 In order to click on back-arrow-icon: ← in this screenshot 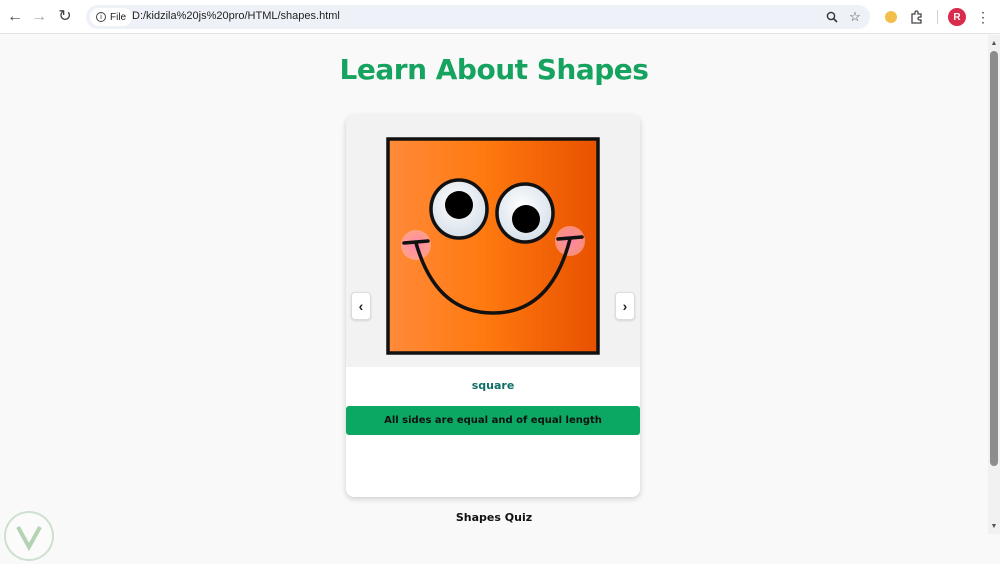, I will do `click(15, 17)`.